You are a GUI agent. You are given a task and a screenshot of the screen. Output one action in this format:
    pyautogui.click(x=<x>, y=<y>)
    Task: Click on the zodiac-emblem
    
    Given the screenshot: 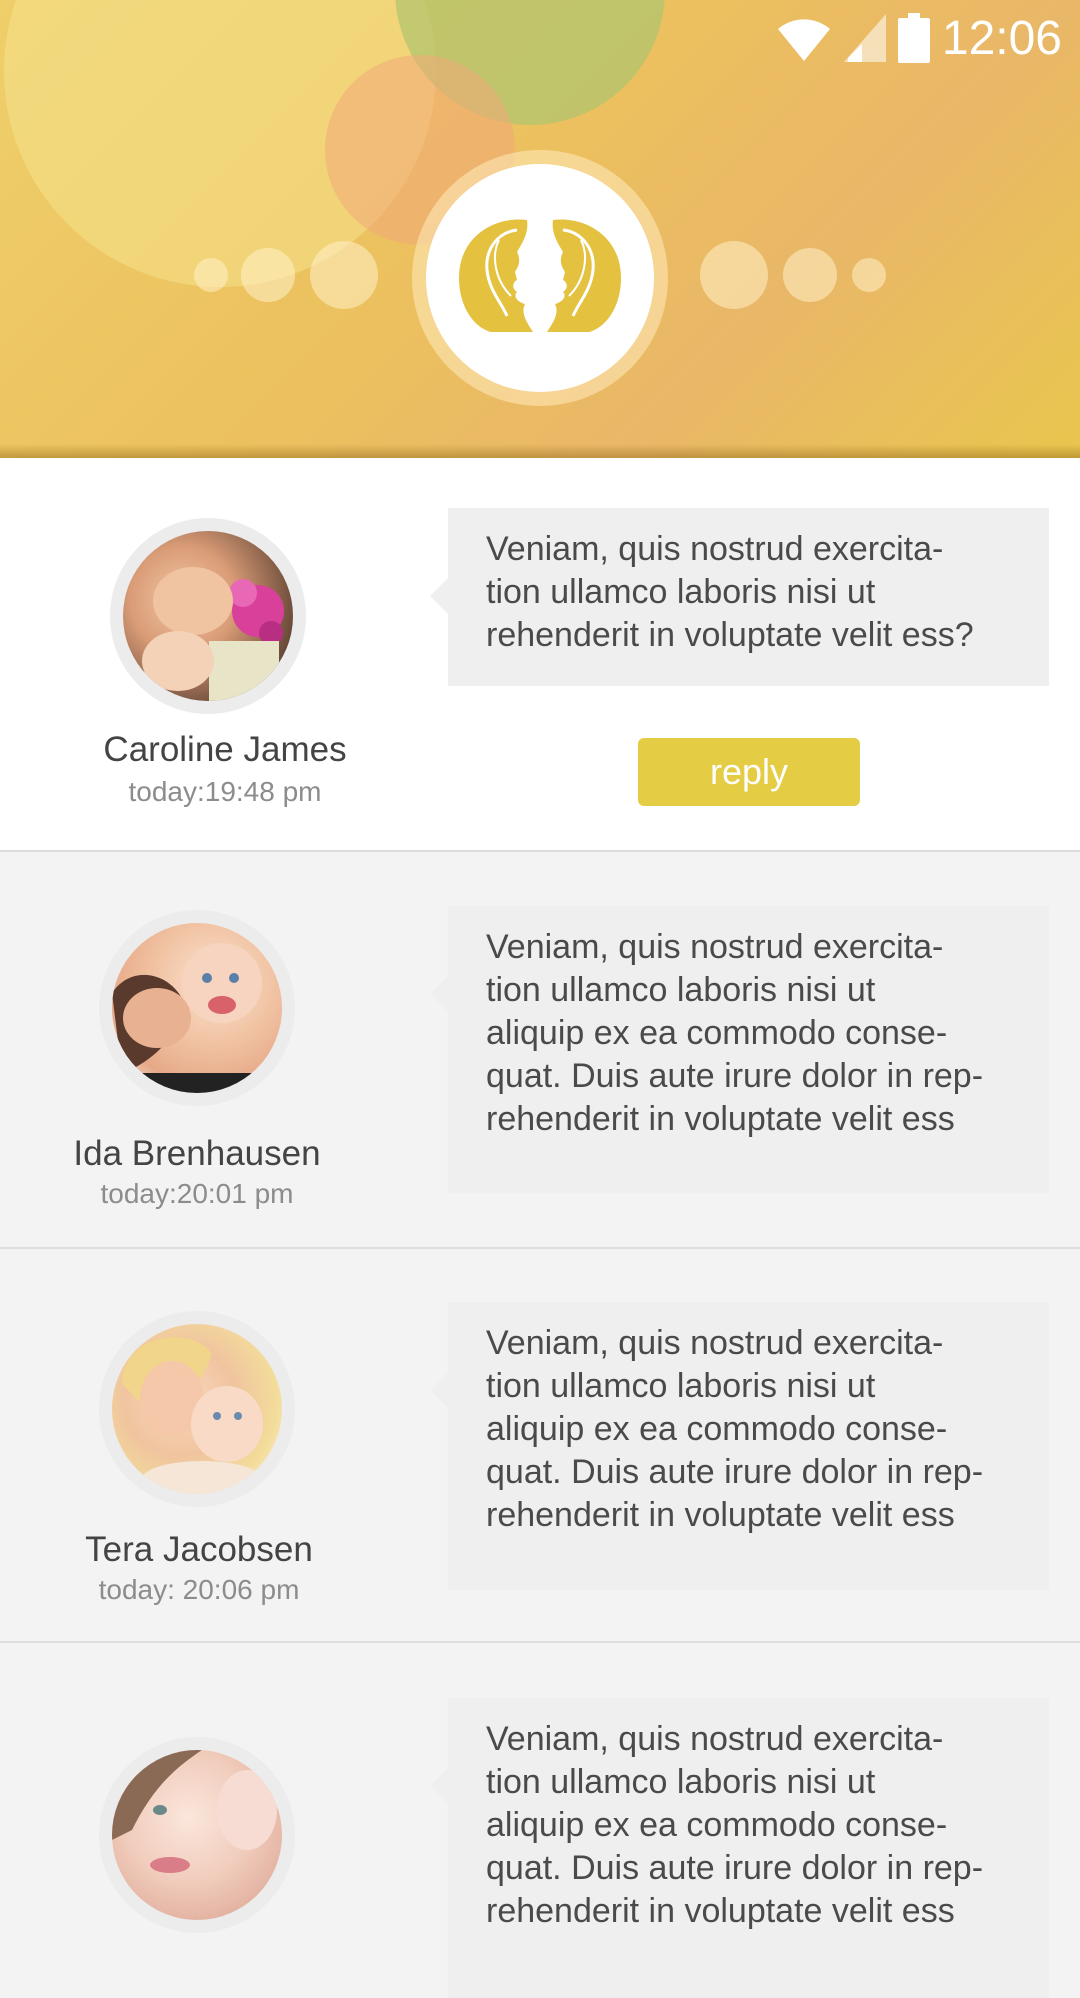 What is the action you would take?
    pyautogui.click(x=540, y=278)
    